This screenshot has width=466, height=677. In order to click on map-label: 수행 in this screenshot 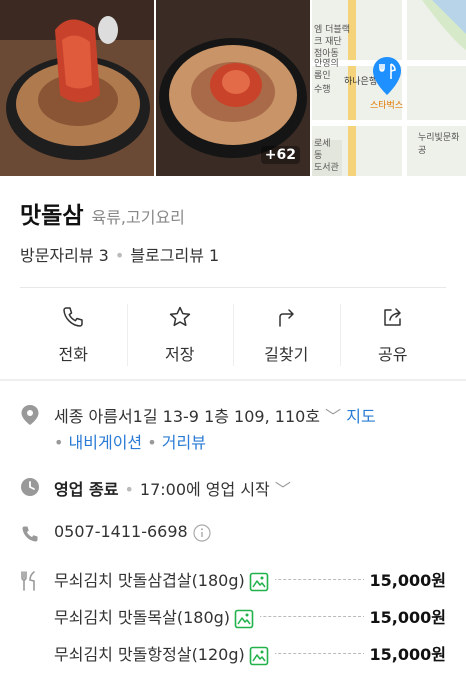, I will do `click(322, 90)`.